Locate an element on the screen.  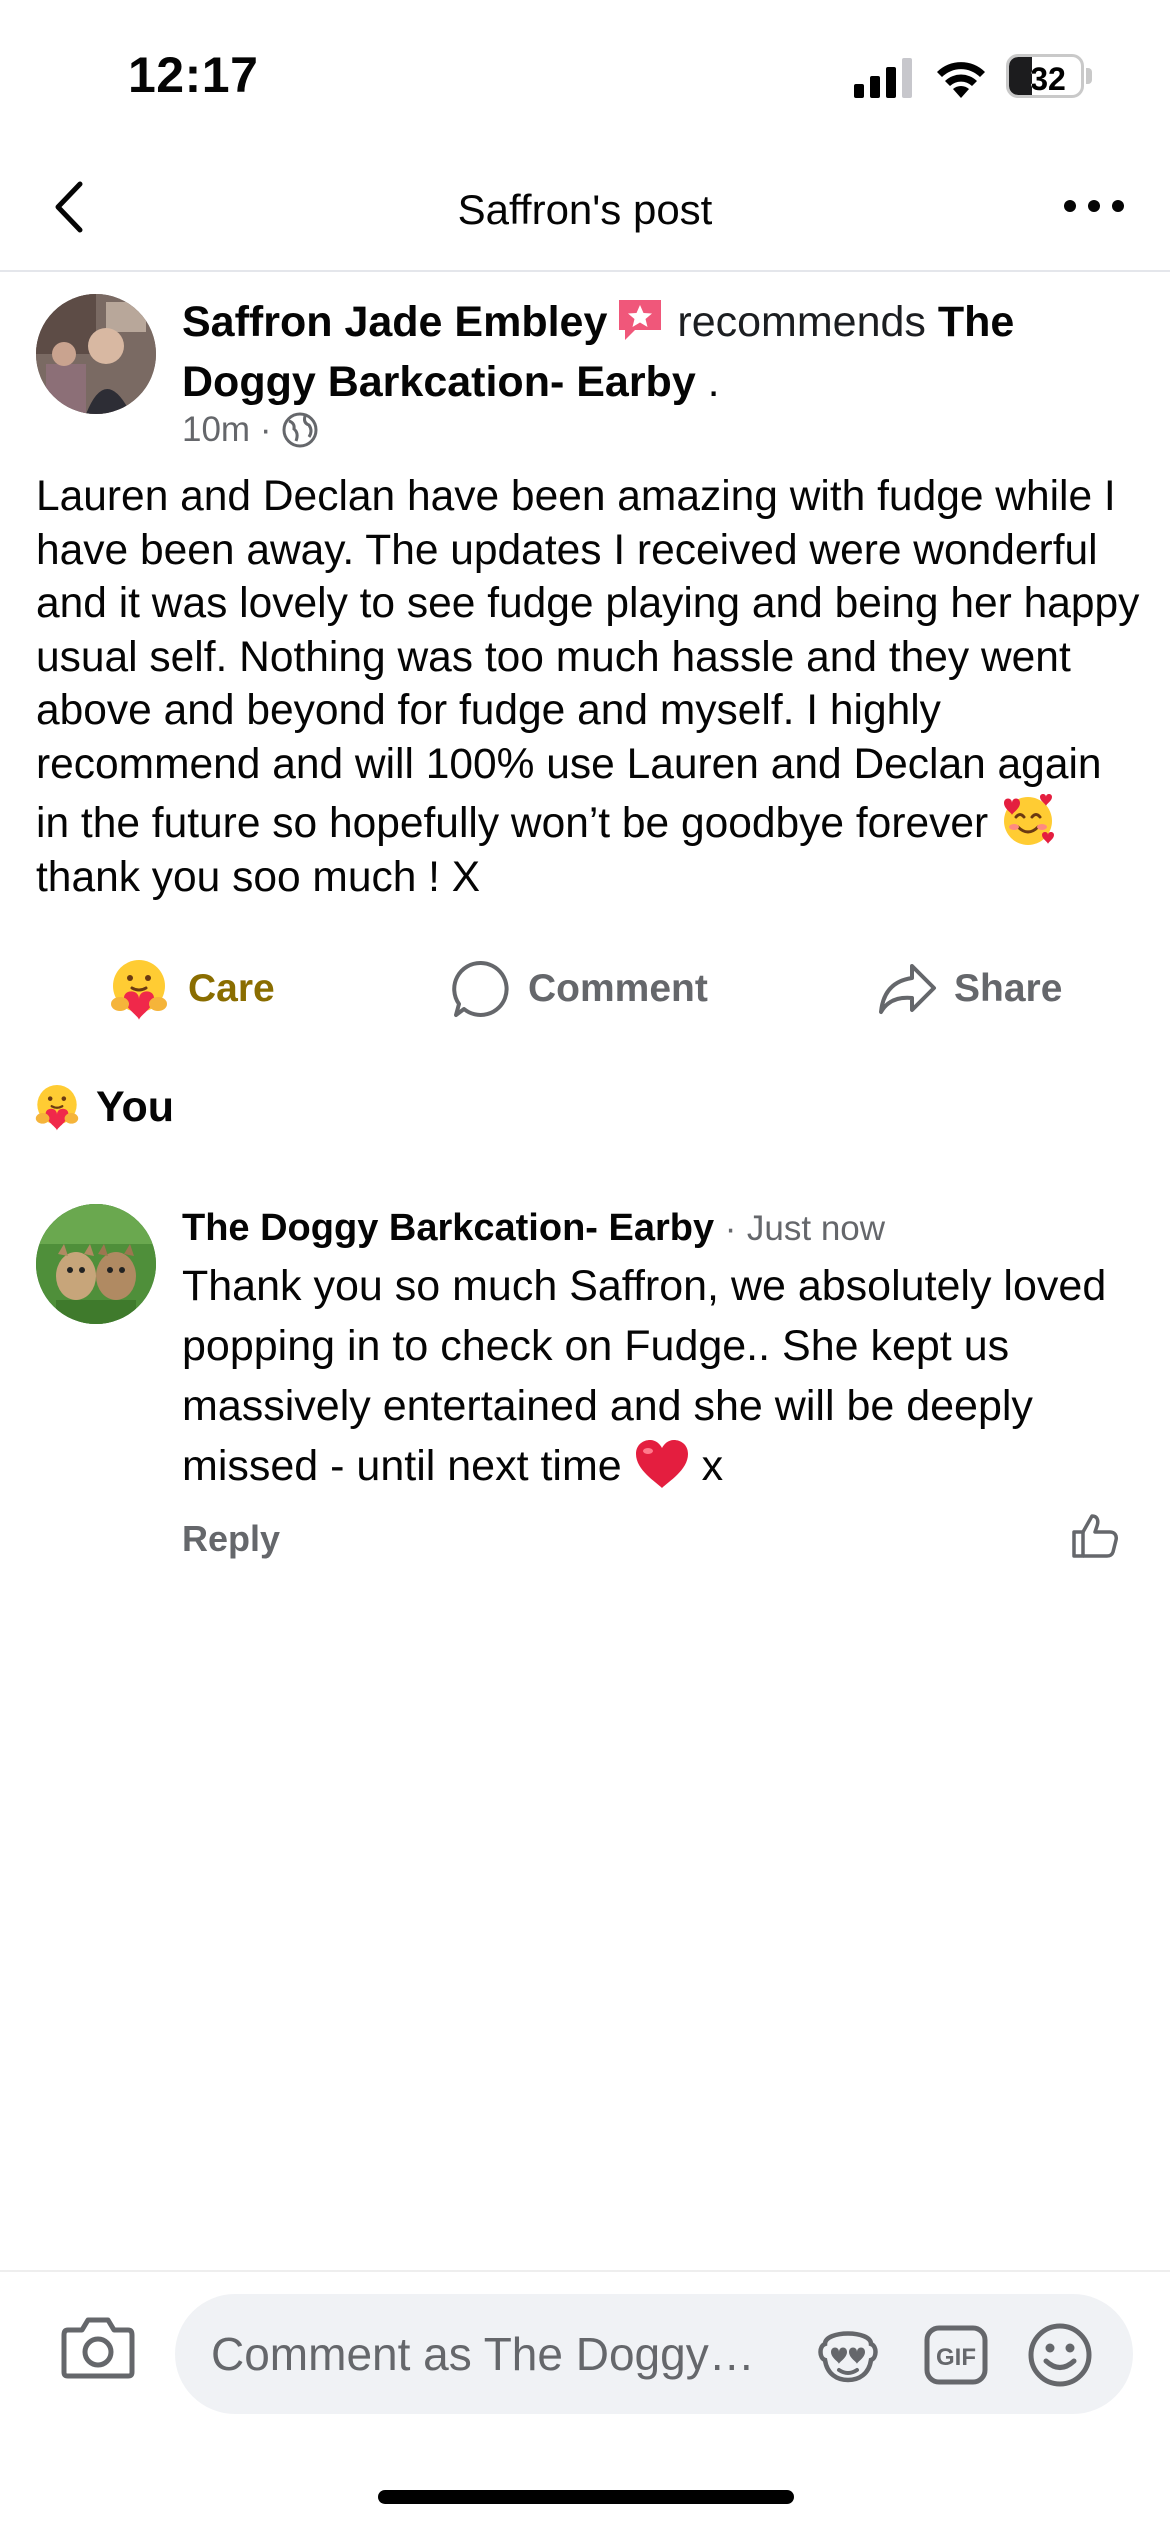
nav-bar: Saffron's post is located at coordinates (585, 211).